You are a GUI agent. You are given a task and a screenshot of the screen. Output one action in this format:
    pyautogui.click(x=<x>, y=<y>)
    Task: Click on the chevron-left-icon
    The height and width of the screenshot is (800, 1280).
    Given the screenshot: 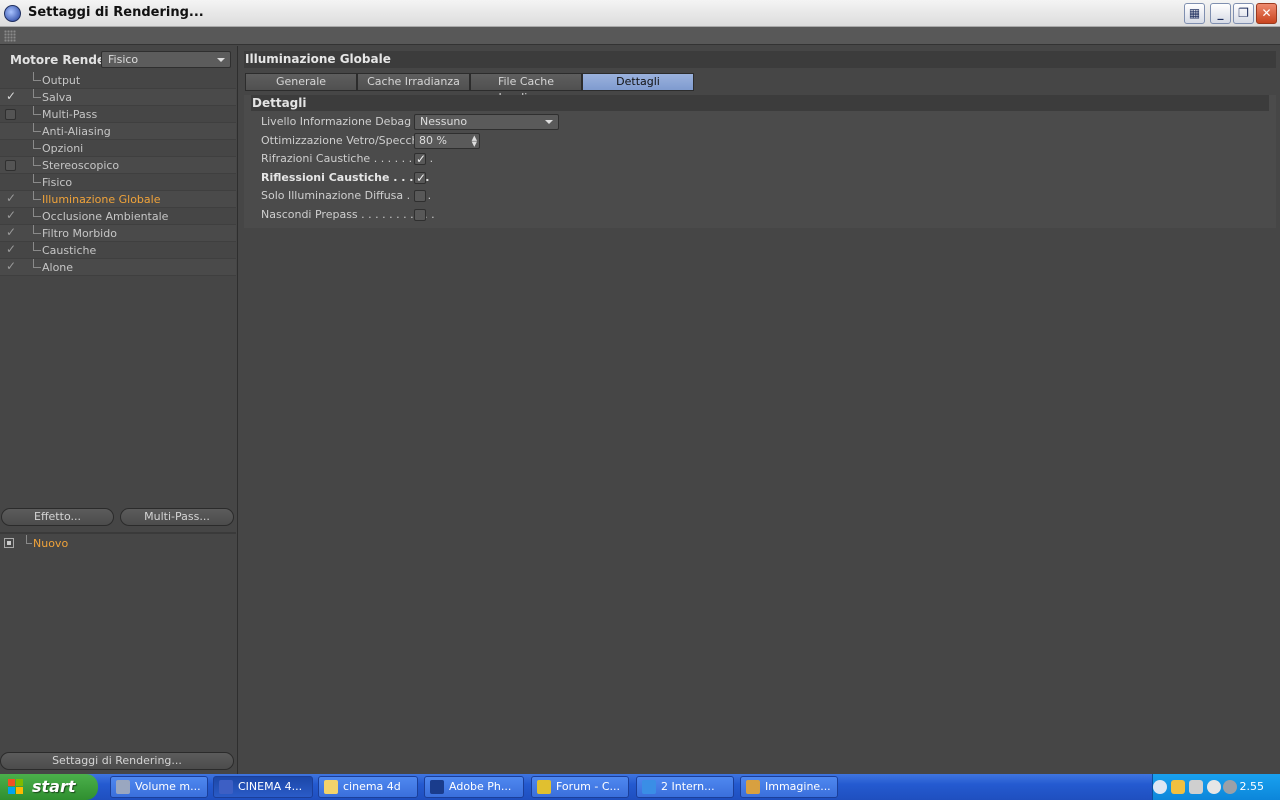 What is the action you would take?
    pyautogui.click(x=1160, y=787)
    